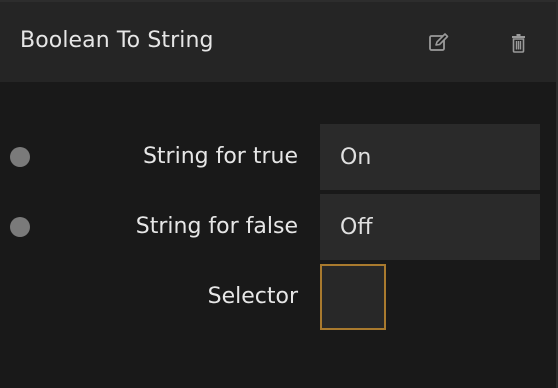  What do you see at coordinates (20, 157) in the screenshot?
I see `input-port-true` at bounding box center [20, 157].